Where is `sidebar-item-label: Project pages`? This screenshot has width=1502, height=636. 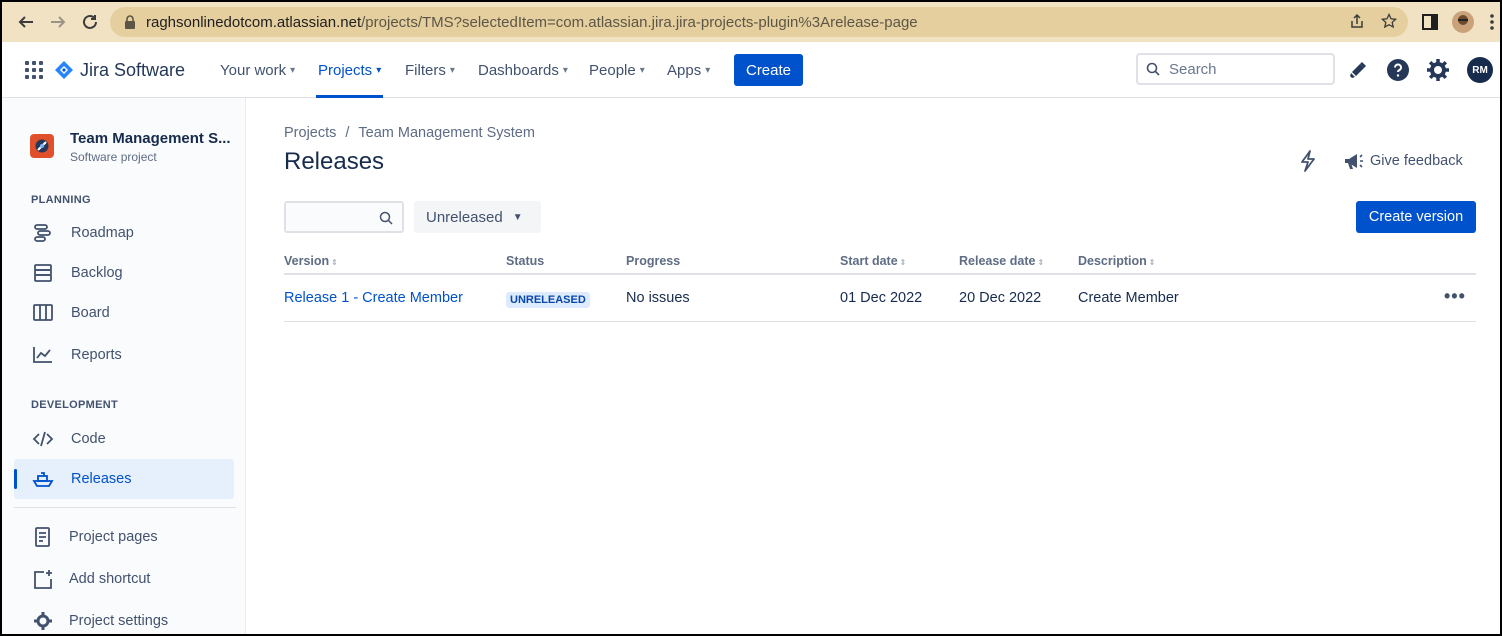 sidebar-item-label: Project pages is located at coordinates (113, 537).